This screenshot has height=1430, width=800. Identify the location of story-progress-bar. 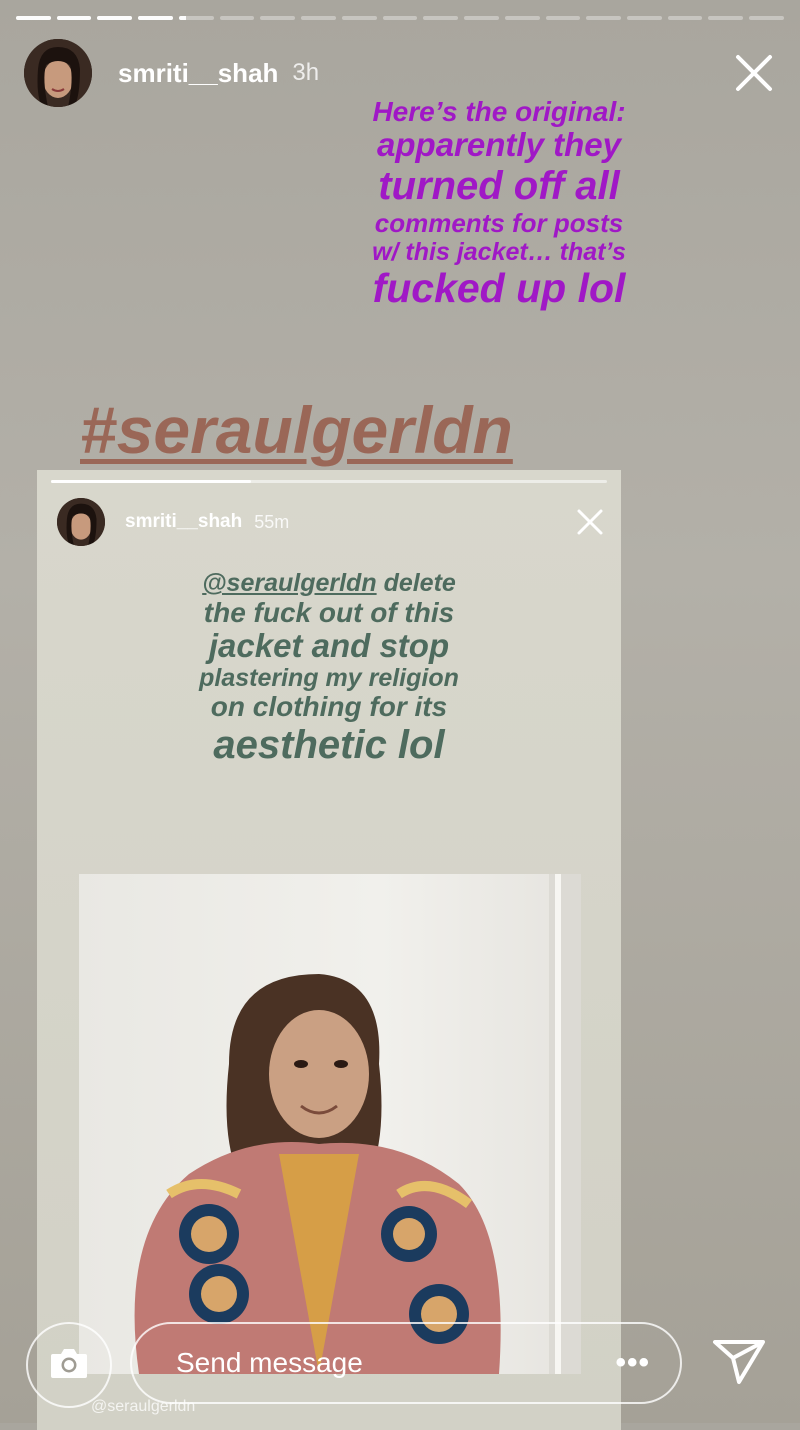
(400, 18).